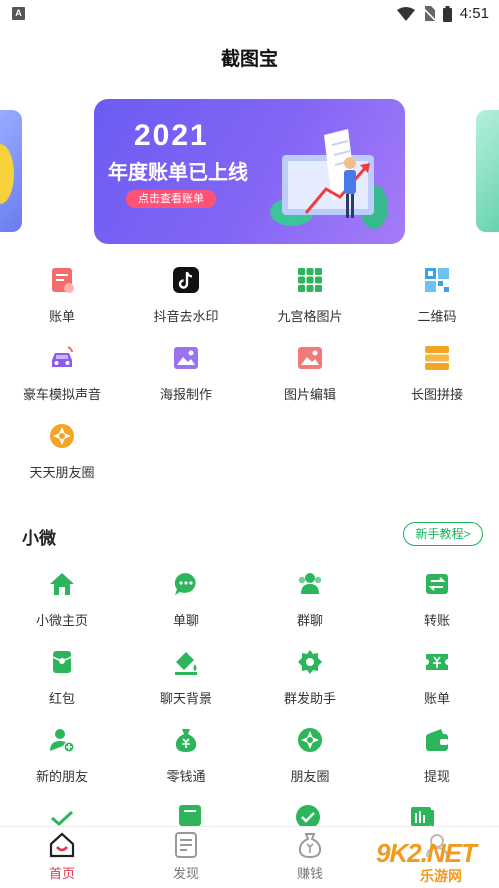  What do you see at coordinates (437, 755) in the screenshot?
I see `wechat-withdraw: 提现` at bounding box center [437, 755].